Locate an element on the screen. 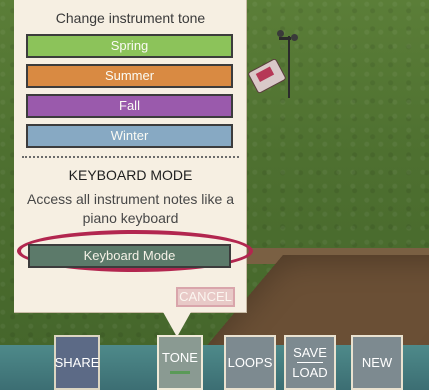  cancel-button: CANCEL is located at coordinates (205, 297).